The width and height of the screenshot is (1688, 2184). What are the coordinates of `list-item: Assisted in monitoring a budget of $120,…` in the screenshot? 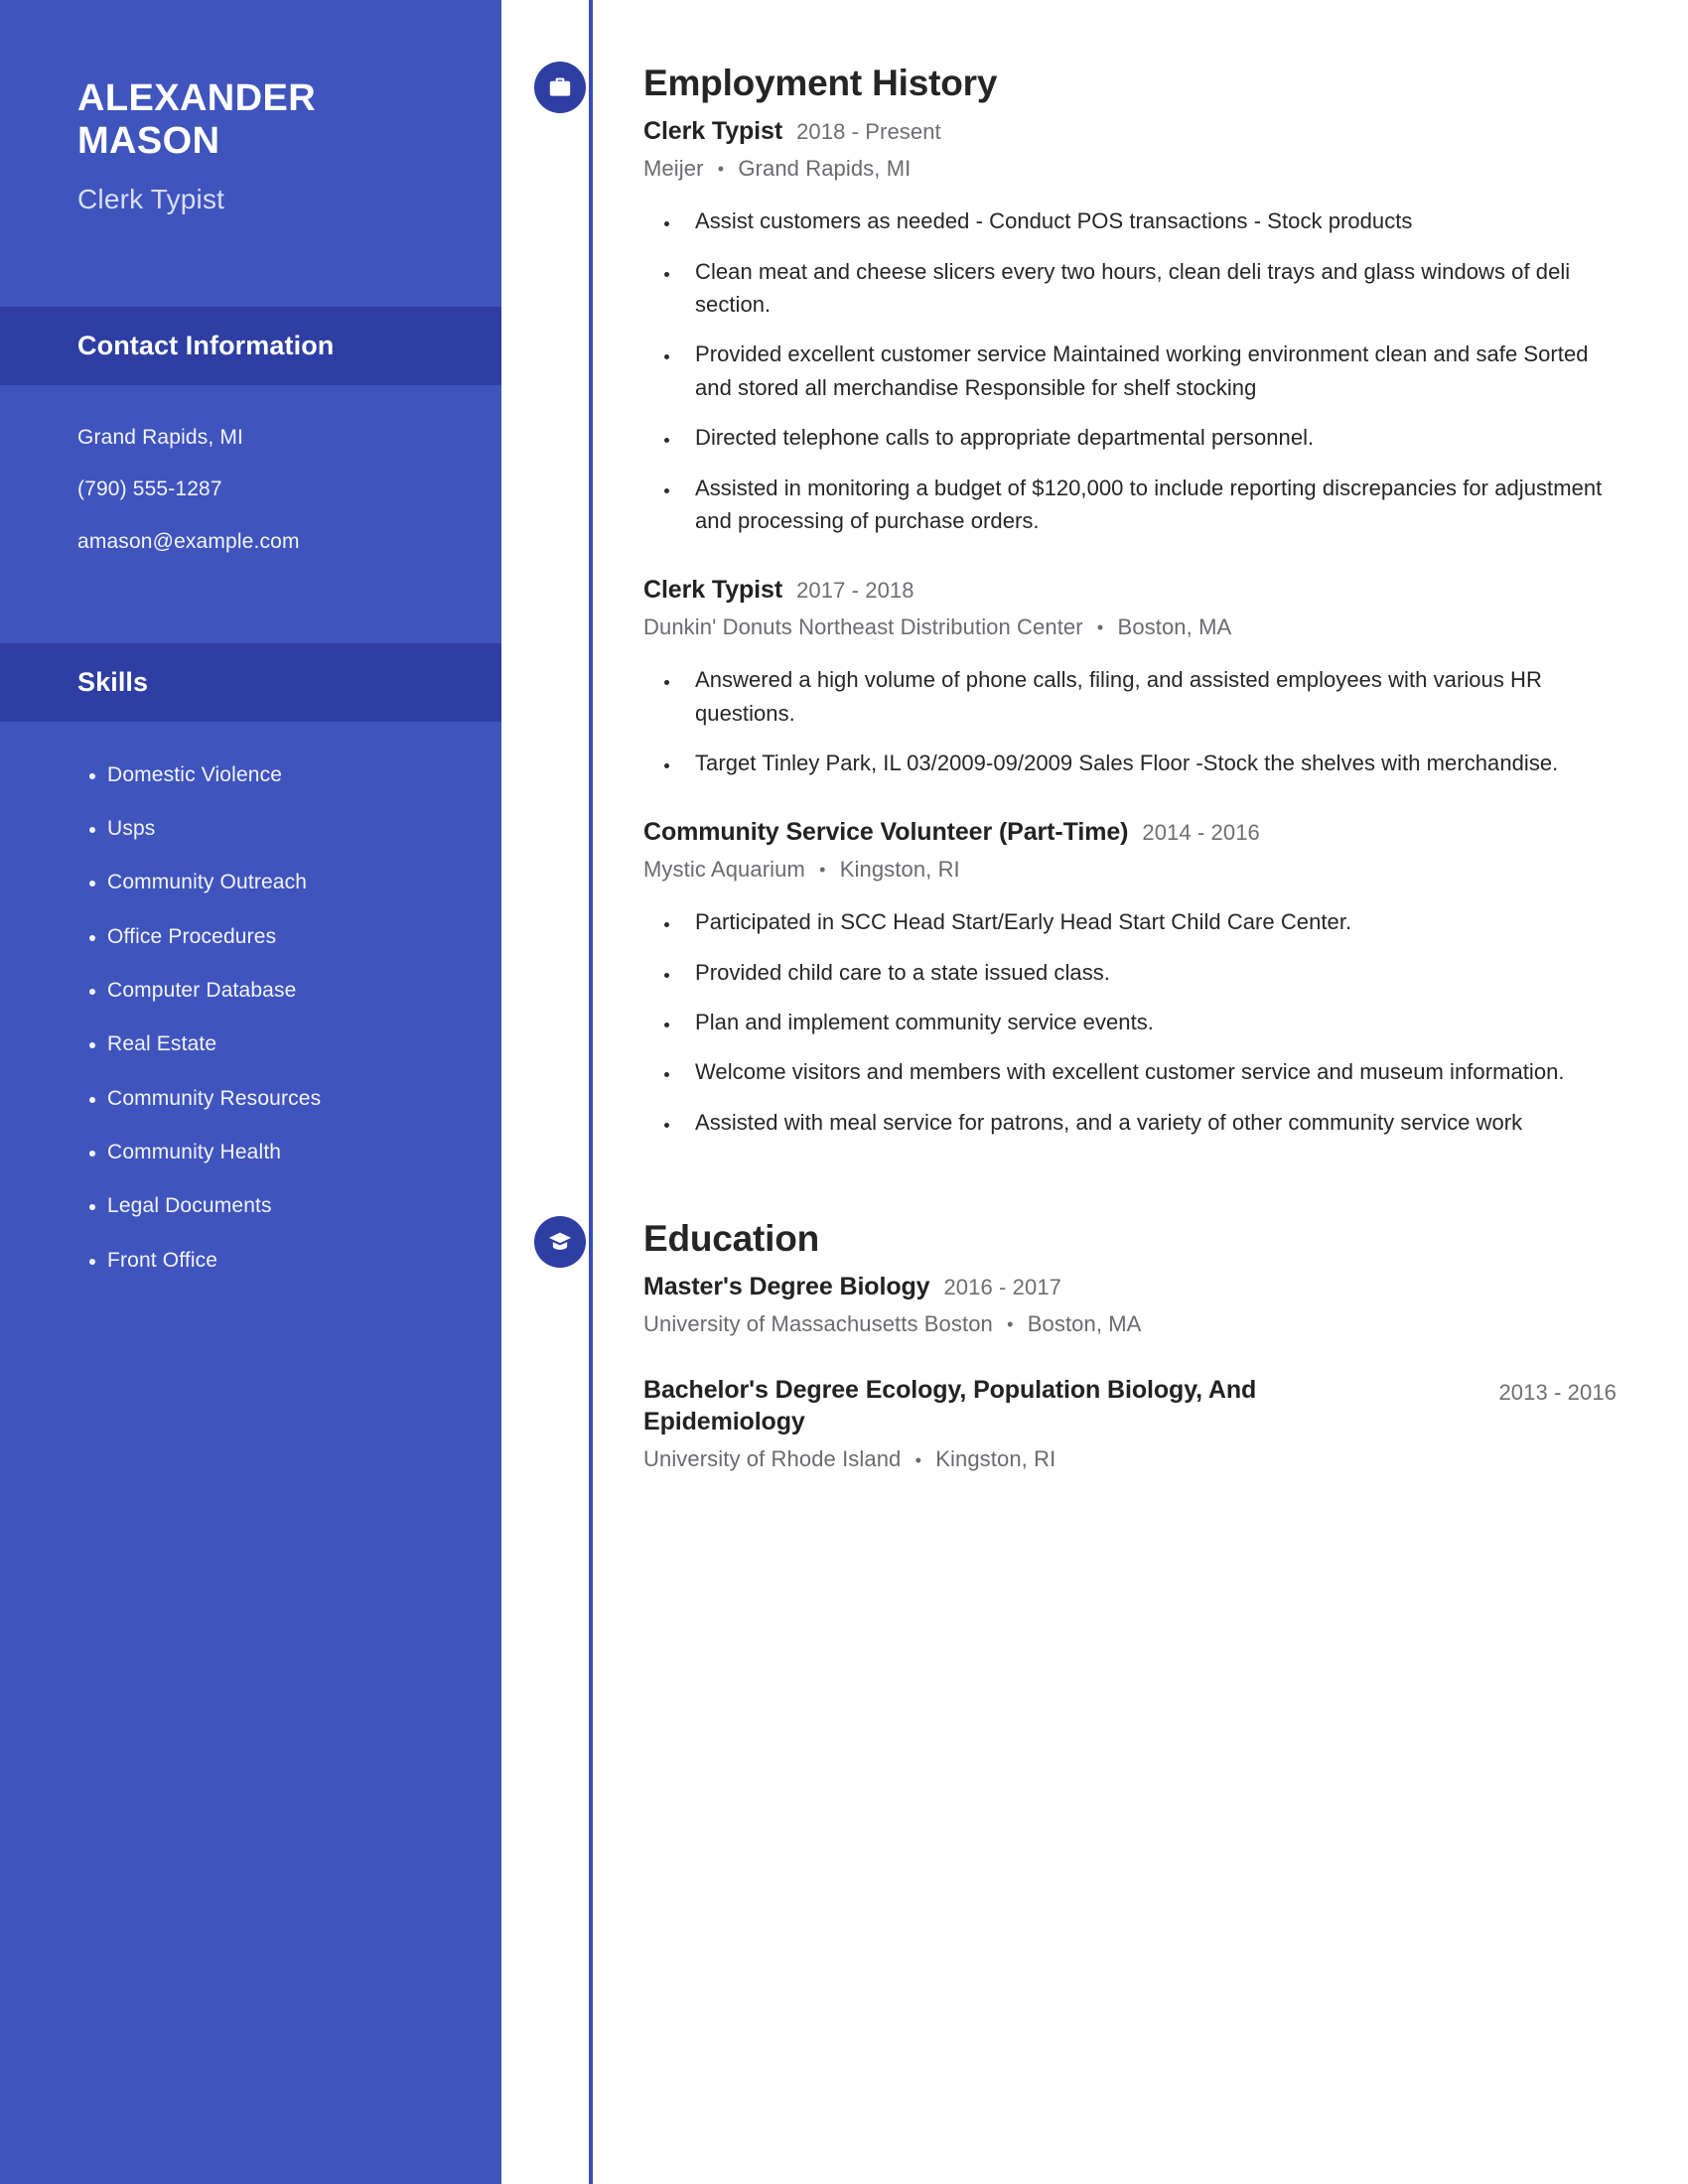 It's located at (1149, 505).